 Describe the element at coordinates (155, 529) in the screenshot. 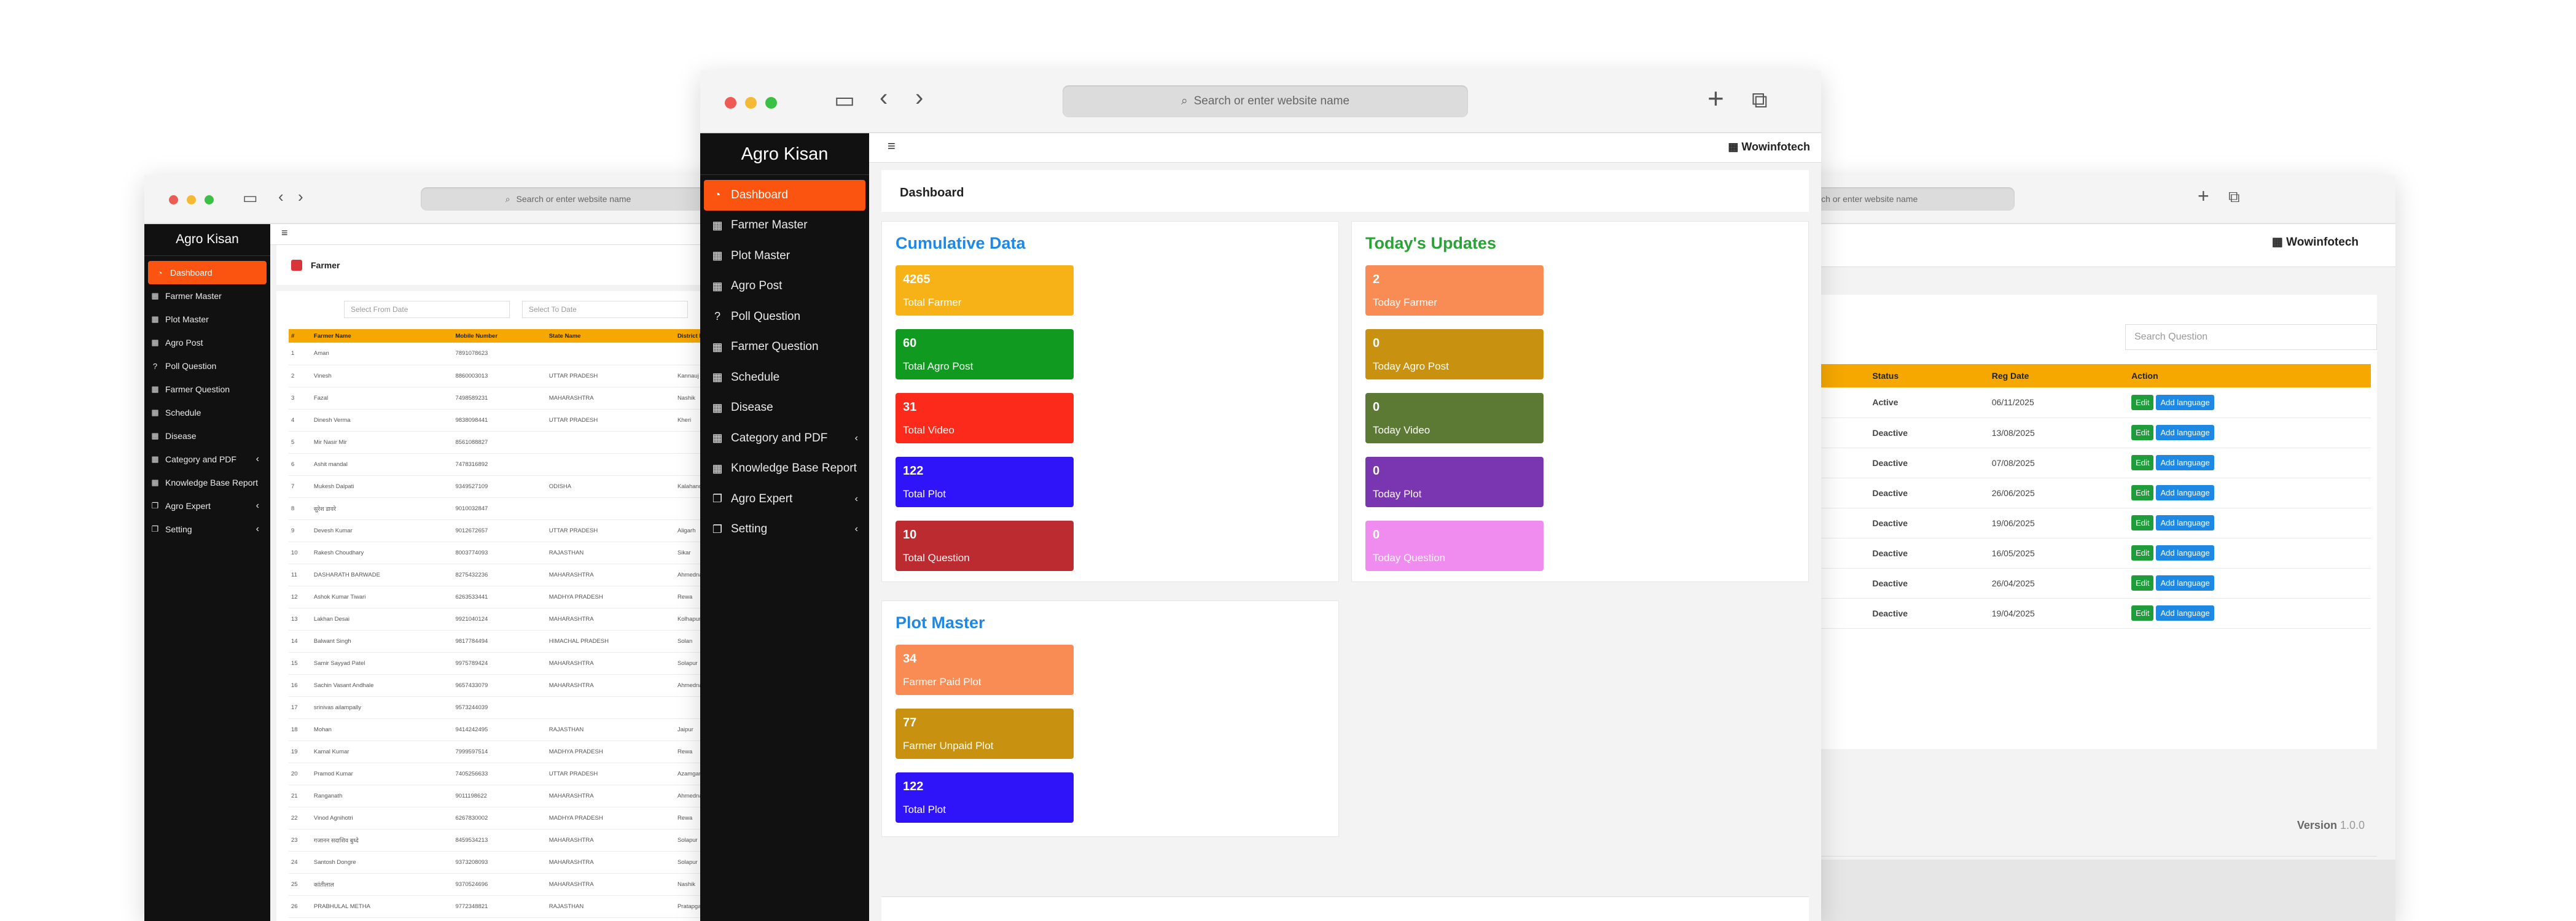

I see `copy-icon: ❐` at that location.